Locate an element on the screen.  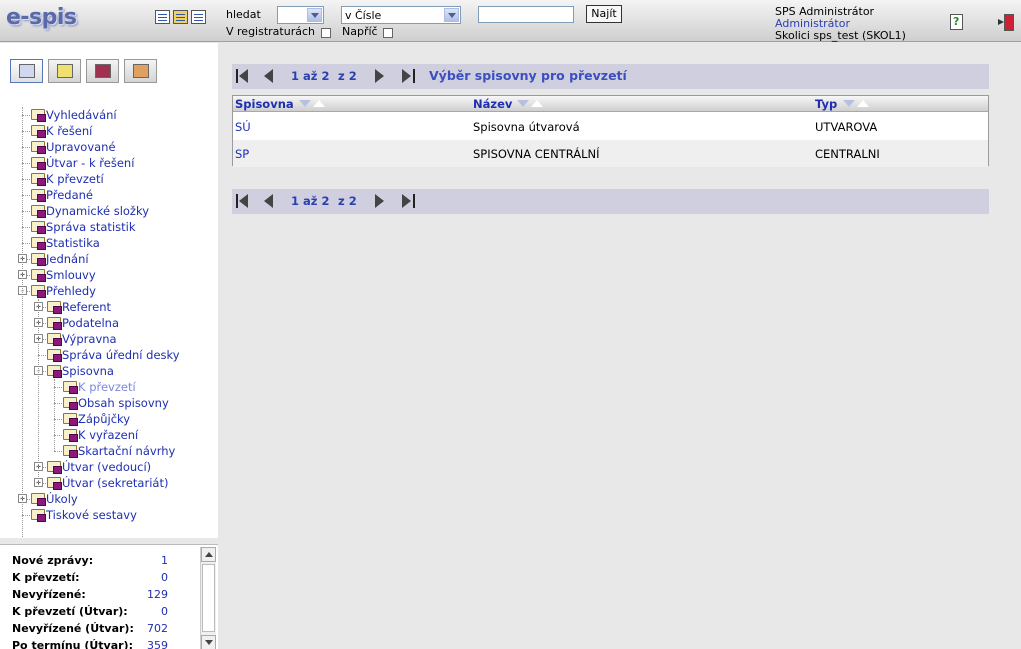
tree-item-label: Předané is located at coordinates (69, 195).